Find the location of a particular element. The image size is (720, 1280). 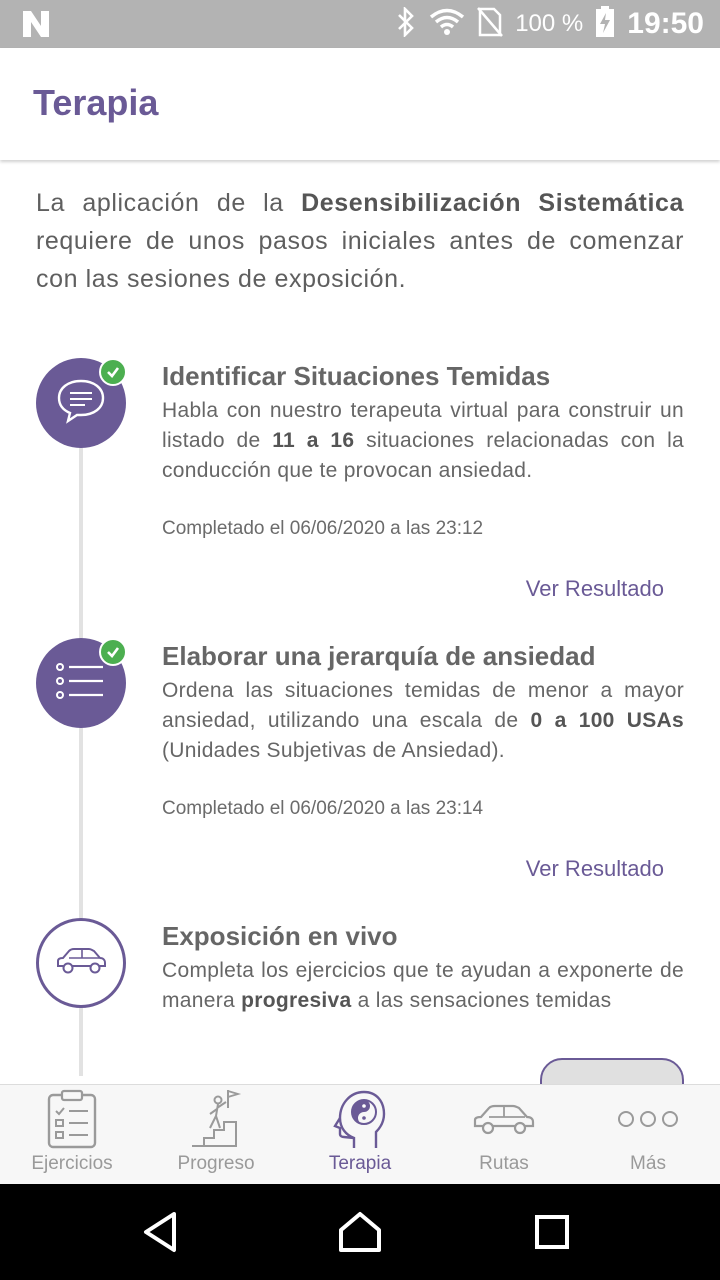

step-2-completed-date: Completado el 06/06/2020 a las 23:14 is located at coordinates (323, 808).